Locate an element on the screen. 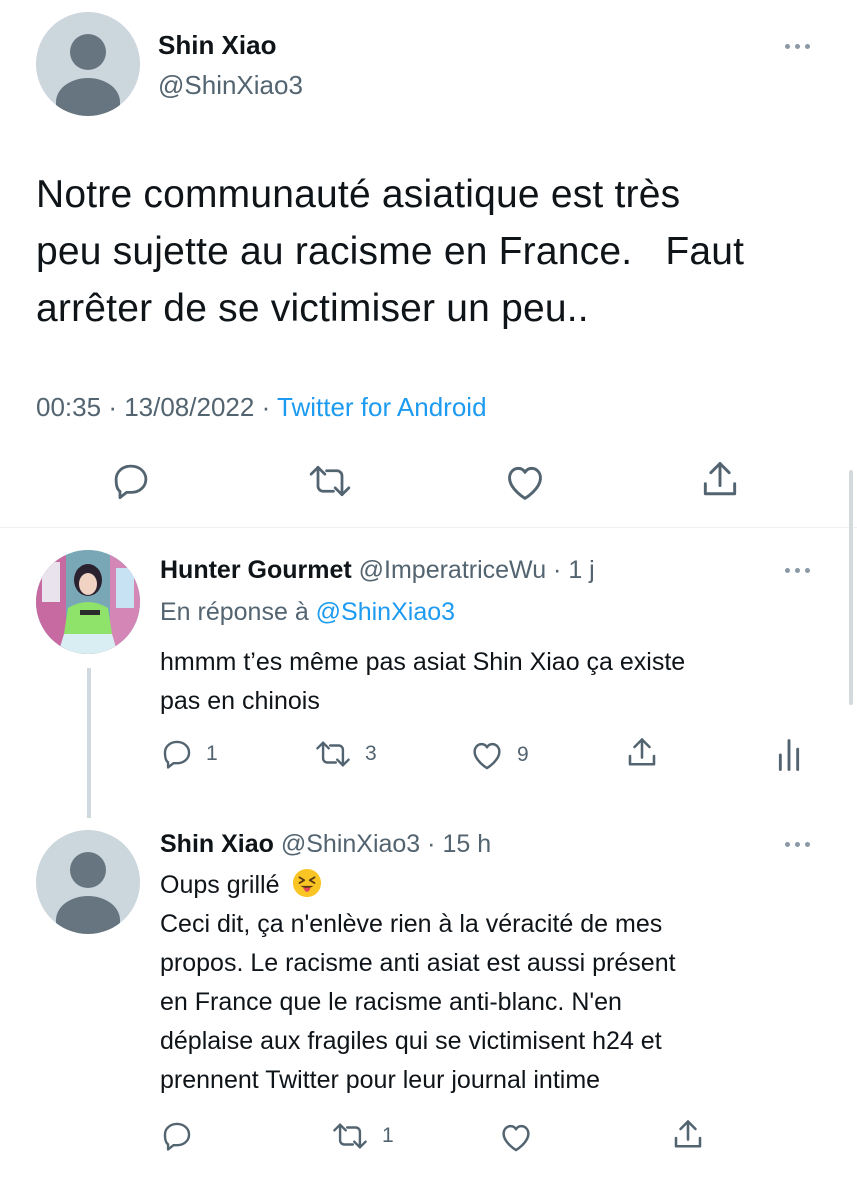 Image resolution: width=857 pixels, height=1200 pixels. reply1-author-name: Hunter Gourmet is located at coordinates (256, 570).